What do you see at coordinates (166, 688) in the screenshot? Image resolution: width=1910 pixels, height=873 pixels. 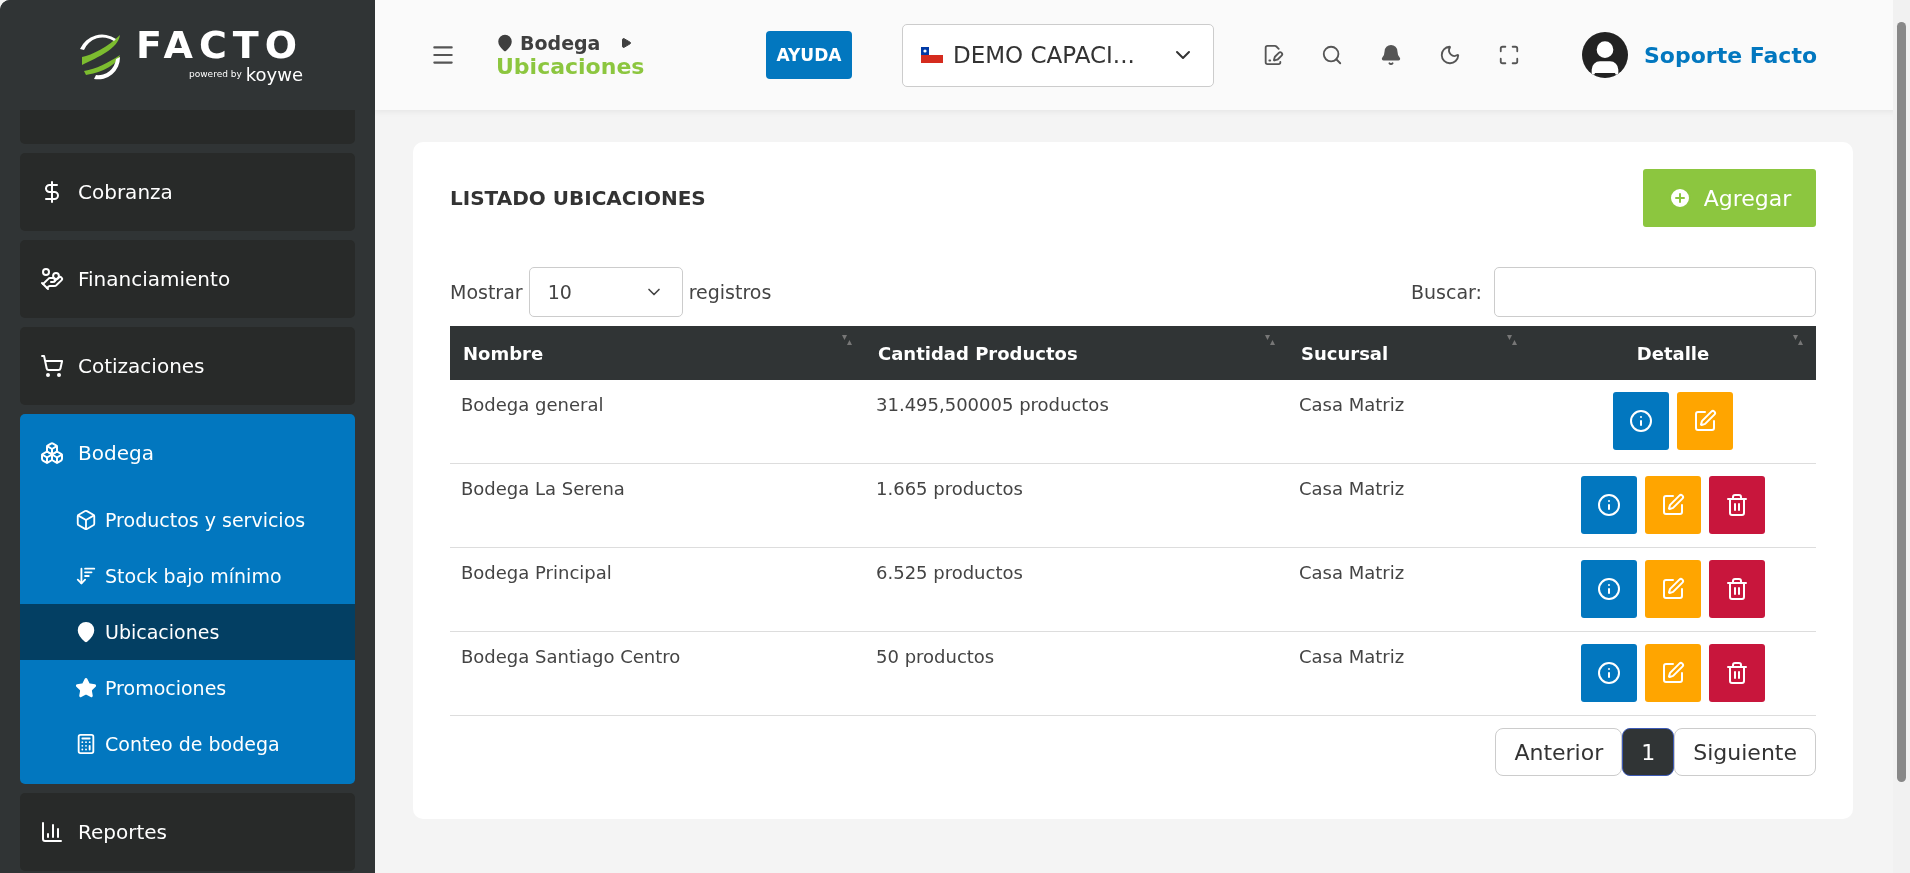 I see `submenu-label: Promociones` at bounding box center [166, 688].